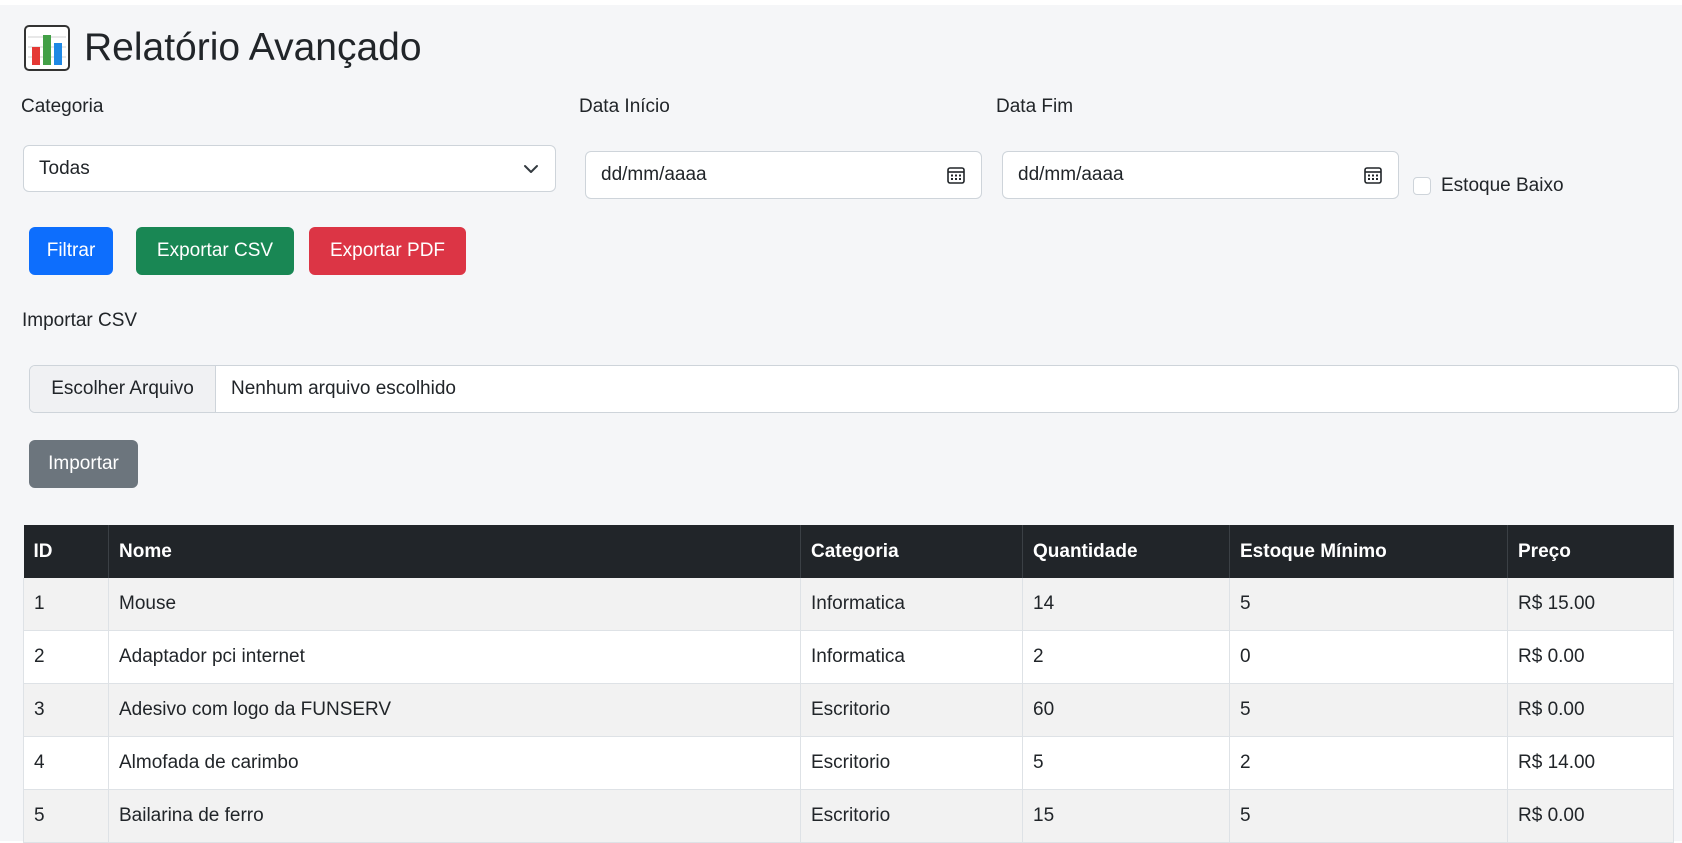  I want to click on column-header-id: ID, so click(66, 551).